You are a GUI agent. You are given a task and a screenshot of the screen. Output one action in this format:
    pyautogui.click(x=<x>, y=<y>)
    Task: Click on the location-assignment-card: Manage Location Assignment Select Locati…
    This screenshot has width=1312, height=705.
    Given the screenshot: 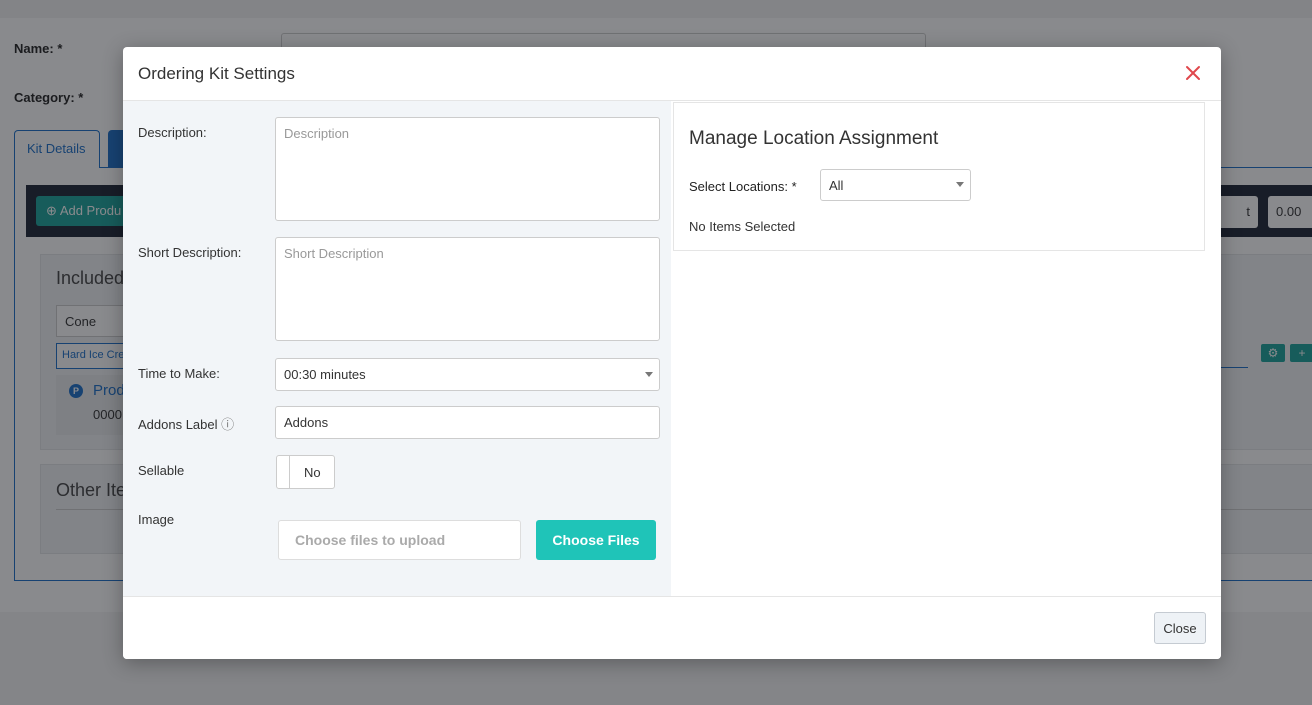 What is the action you would take?
    pyautogui.click(x=939, y=176)
    